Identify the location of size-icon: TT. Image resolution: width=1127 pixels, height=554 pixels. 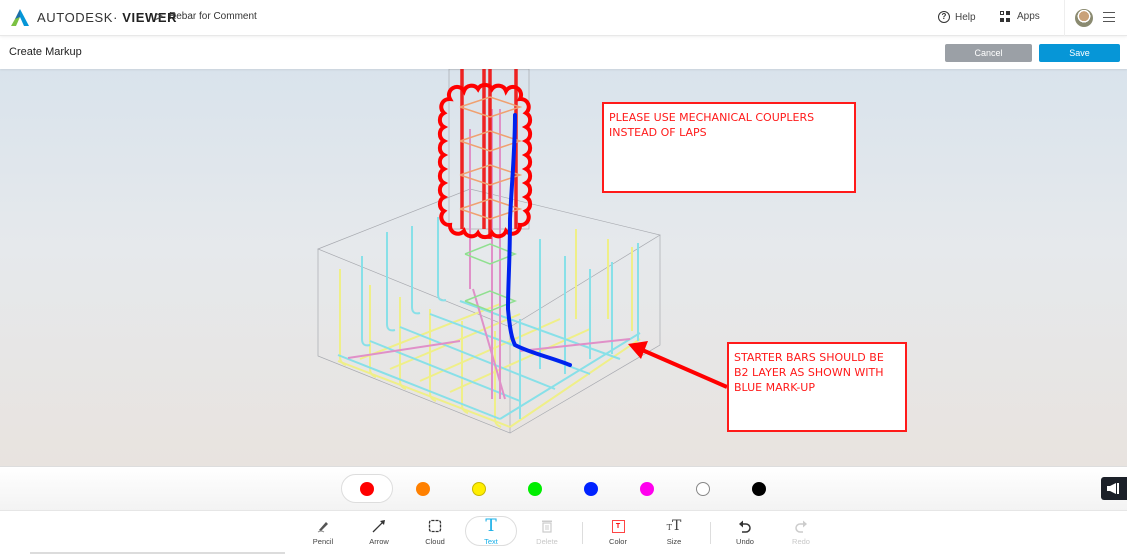
(674, 525).